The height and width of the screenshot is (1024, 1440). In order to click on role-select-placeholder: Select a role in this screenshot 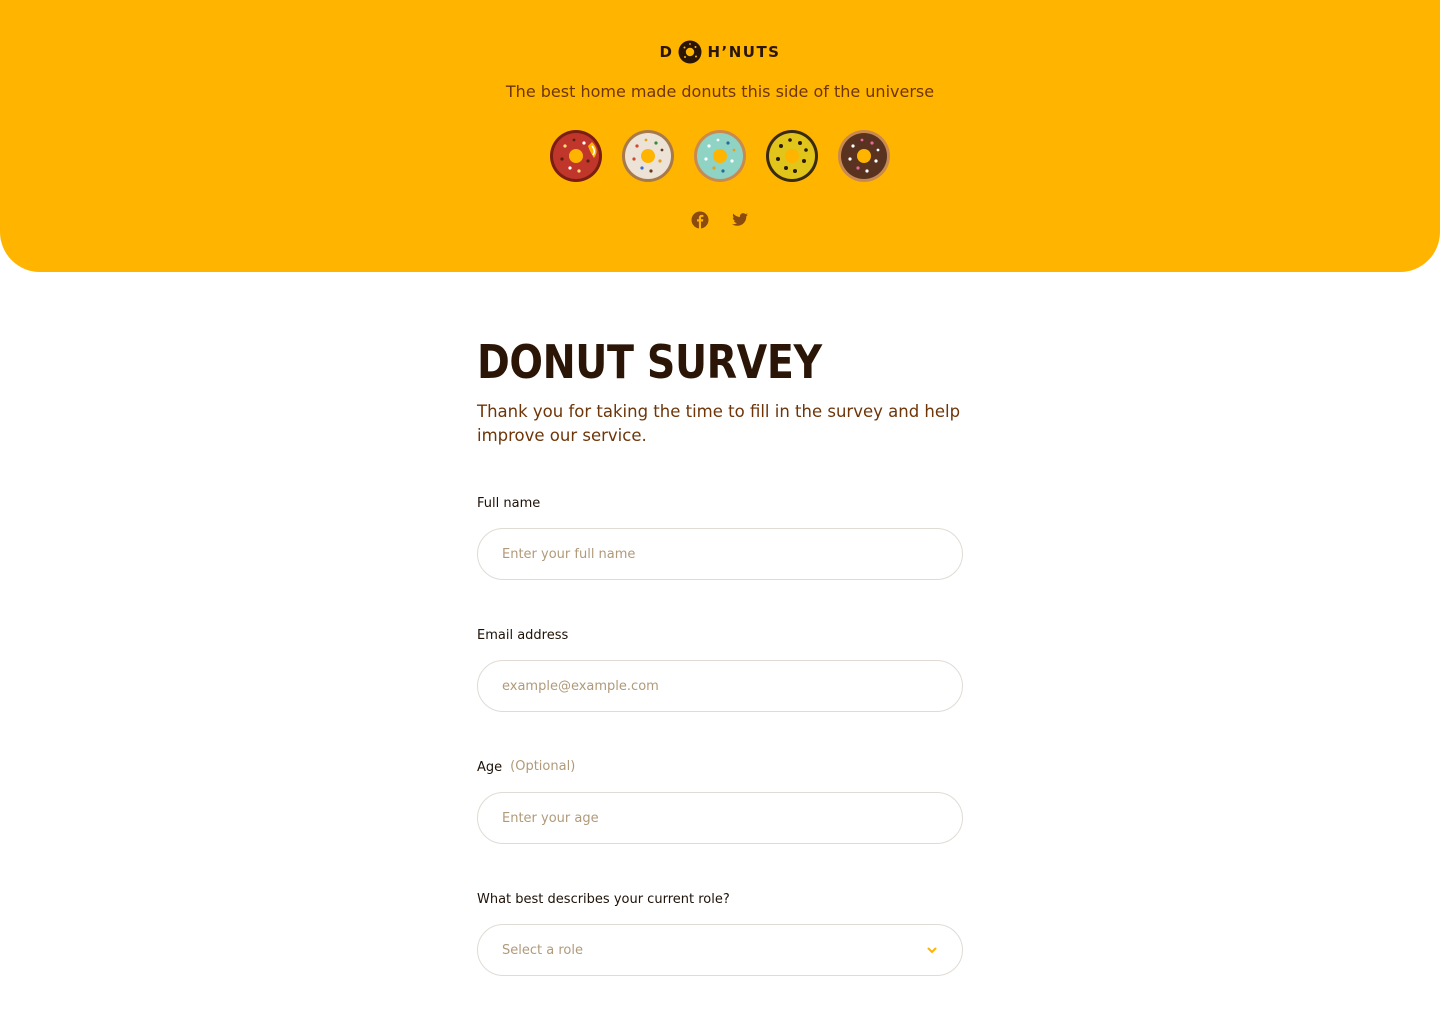, I will do `click(542, 950)`.